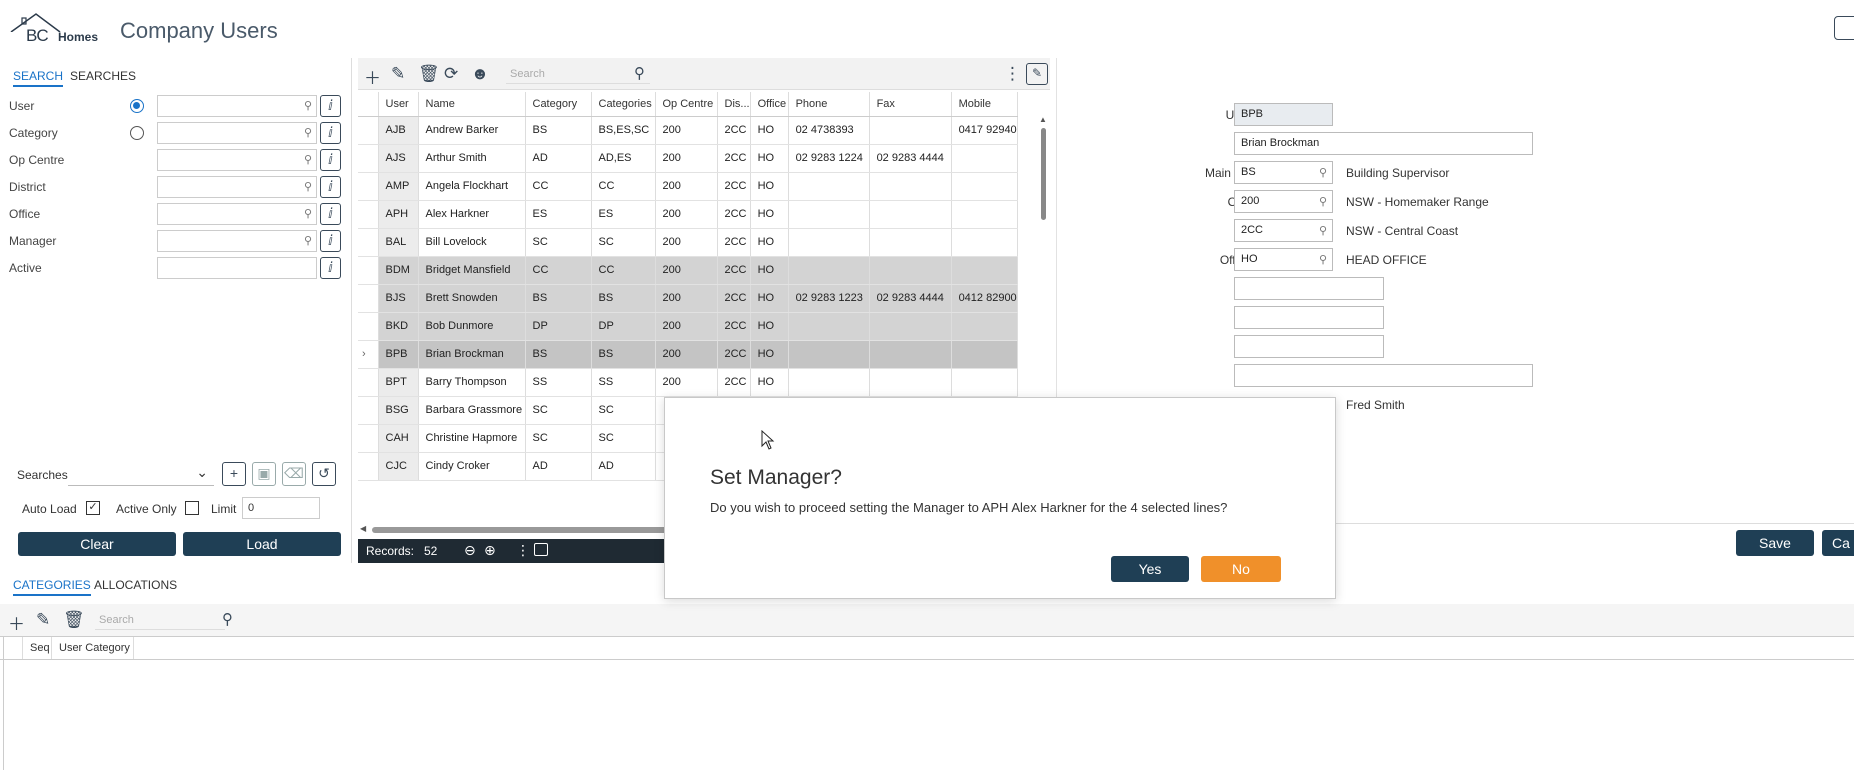  Describe the element at coordinates (522, 530) in the screenshot. I see `grid-horizontal-scrollbar` at that location.